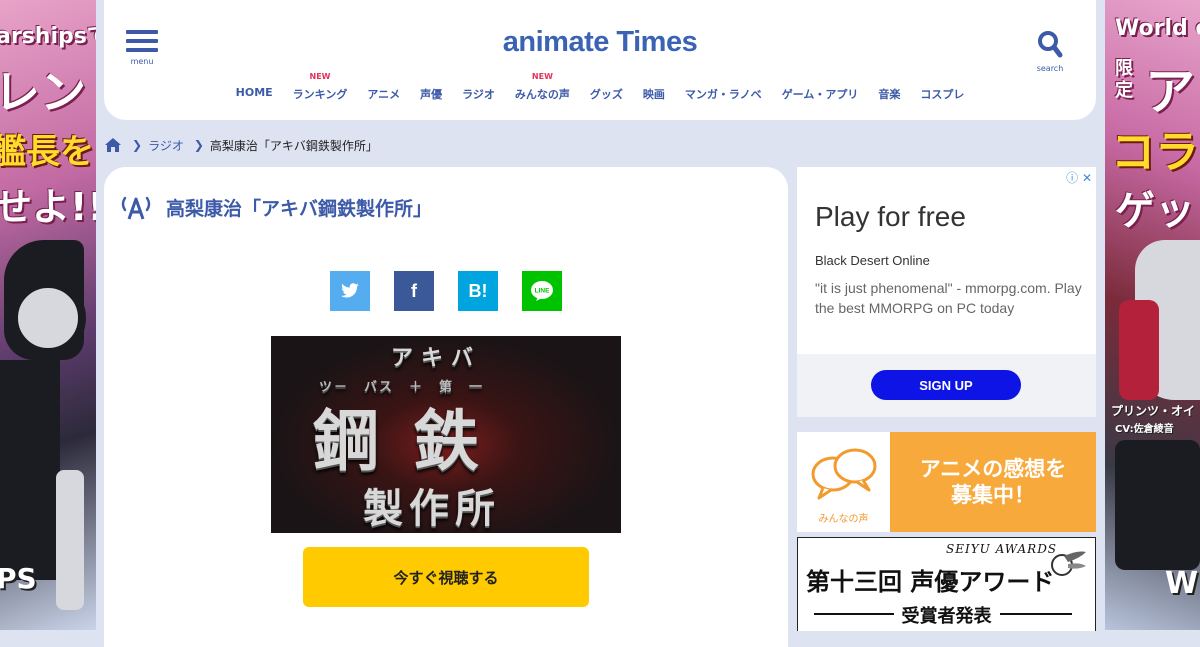  Describe the element at coordinates (820, 94) in the screenshot. I see `nav-label: ゲーム・アプリ` at that location.